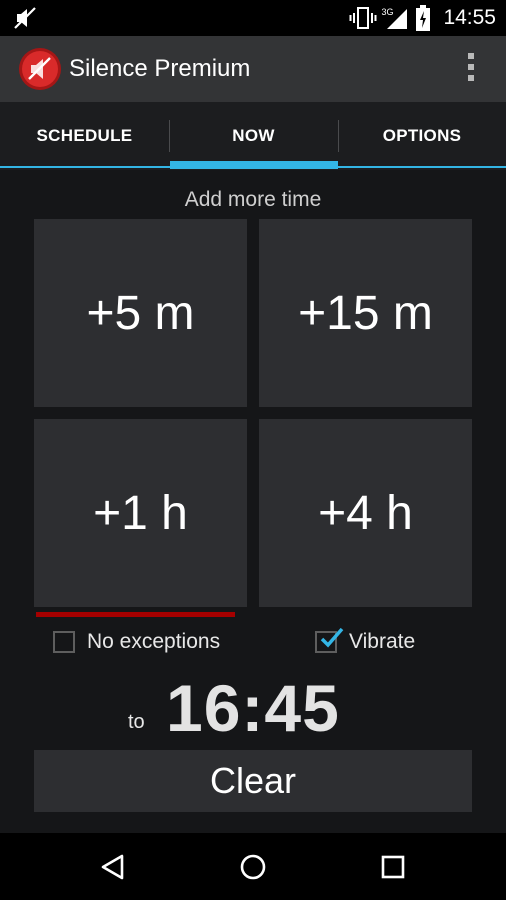  Describe the element at coordinates (84, 136) in the screenshot. I see `tab-schedule: SCHEDULE` at that location.